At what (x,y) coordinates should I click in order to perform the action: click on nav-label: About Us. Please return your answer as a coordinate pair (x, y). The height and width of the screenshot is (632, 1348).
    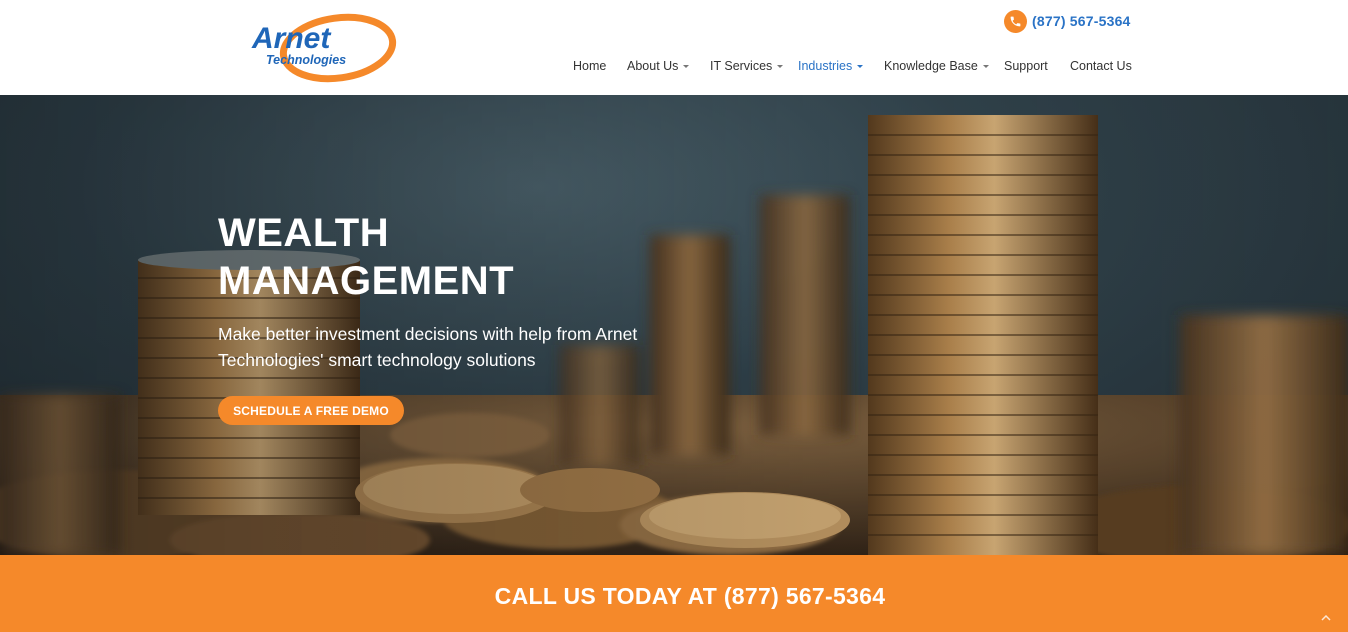
    Looking at the image, I should click on (653, 66).